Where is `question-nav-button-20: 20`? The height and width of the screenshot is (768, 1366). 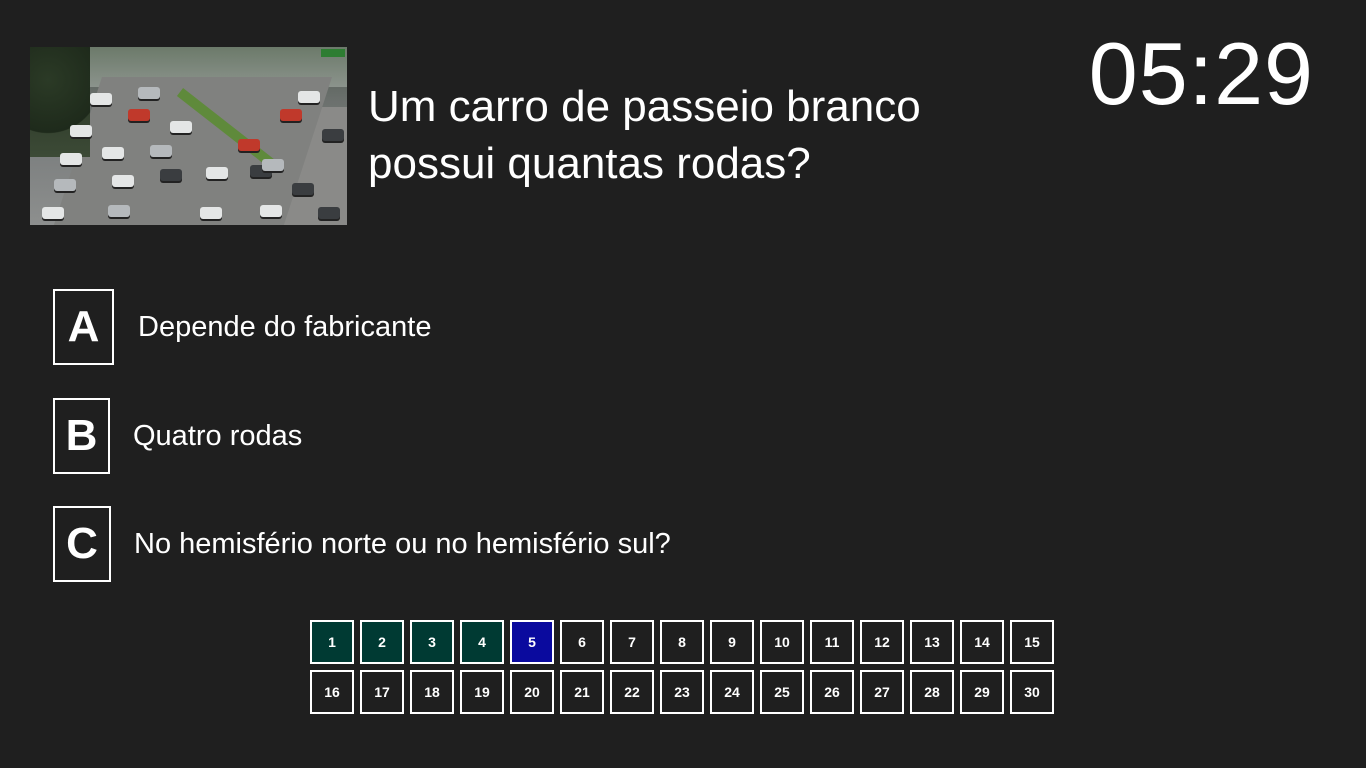
question-nav-button-20: 20 is located at coordinates (532, 692).